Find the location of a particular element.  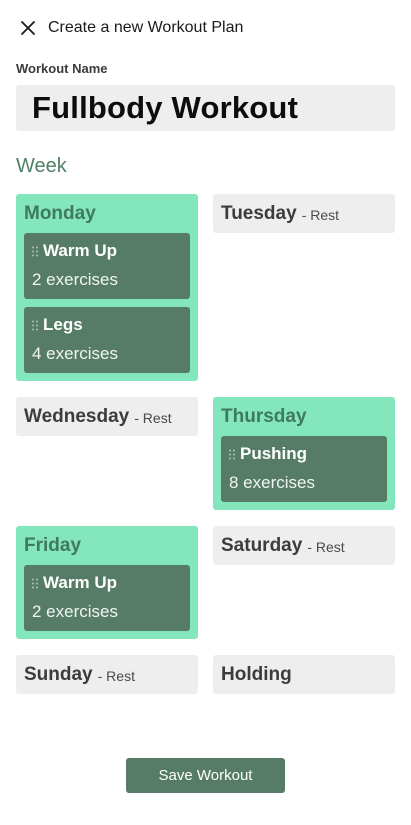

day-card-saturday: Saturday - Rest is located at coordinates (304, 545).